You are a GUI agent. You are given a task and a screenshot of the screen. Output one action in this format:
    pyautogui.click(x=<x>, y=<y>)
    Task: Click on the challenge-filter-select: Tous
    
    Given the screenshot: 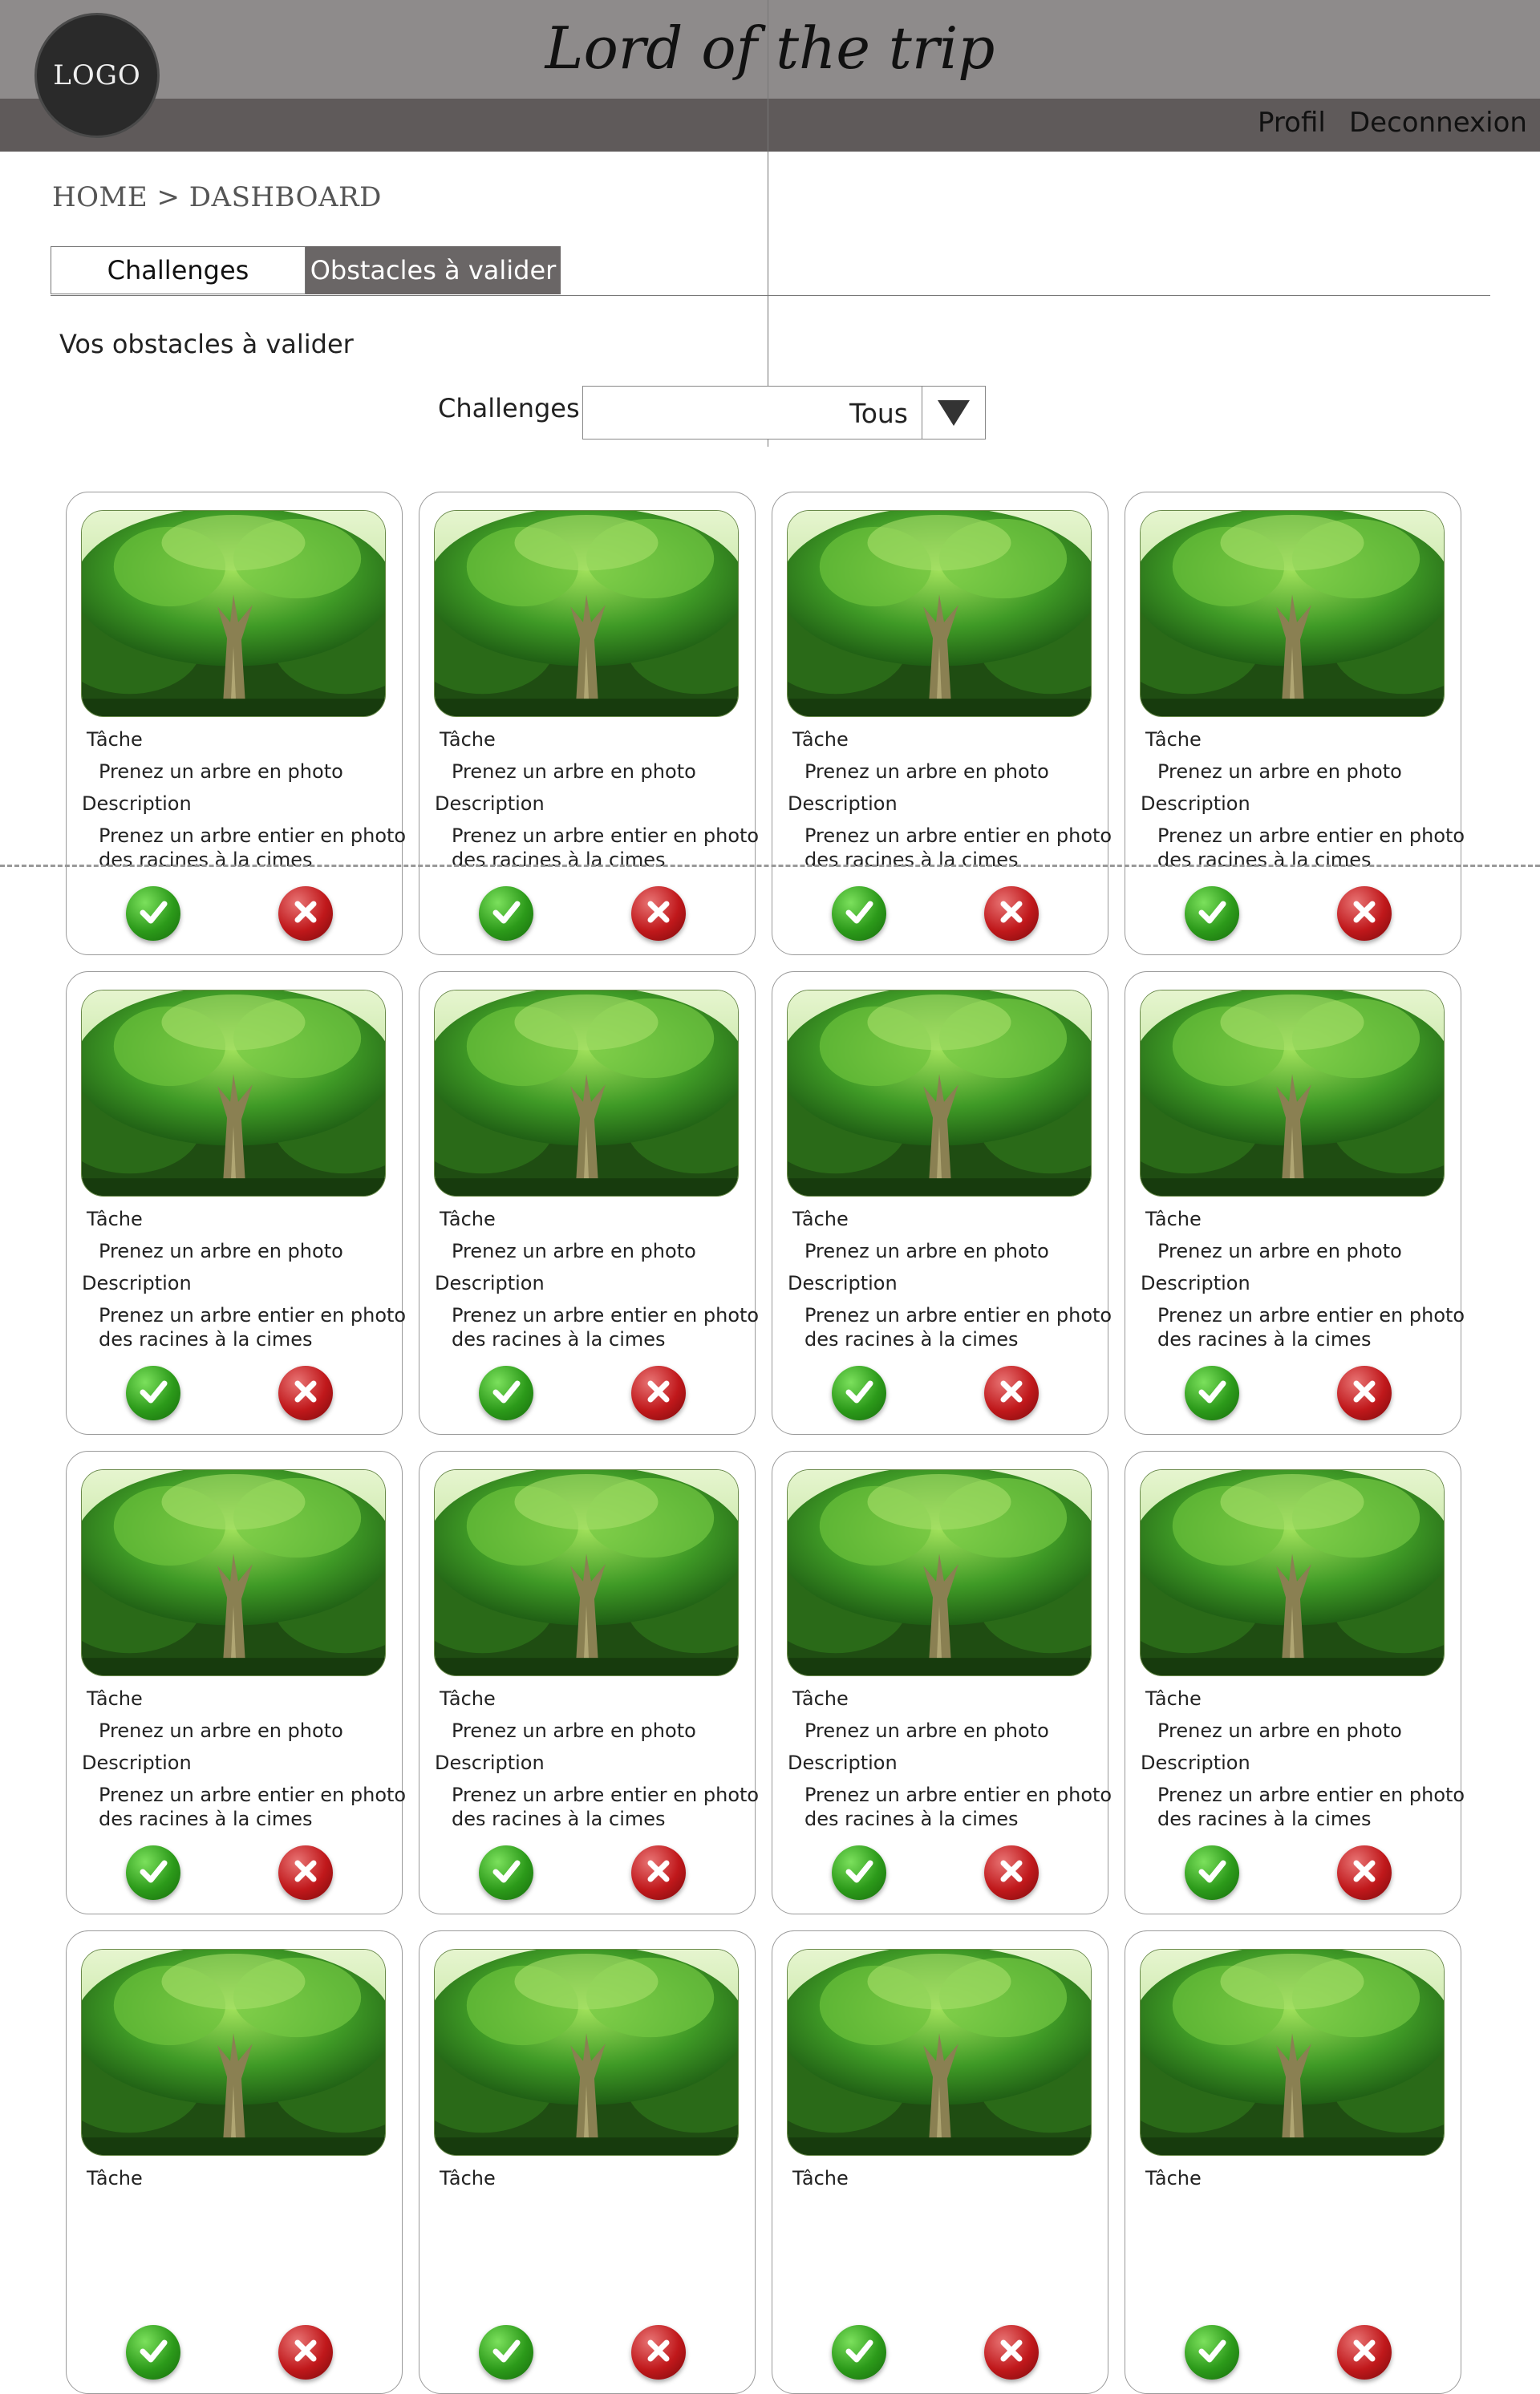 What is the action you would take?
    pyautogui.click(x=784, y=413)
    